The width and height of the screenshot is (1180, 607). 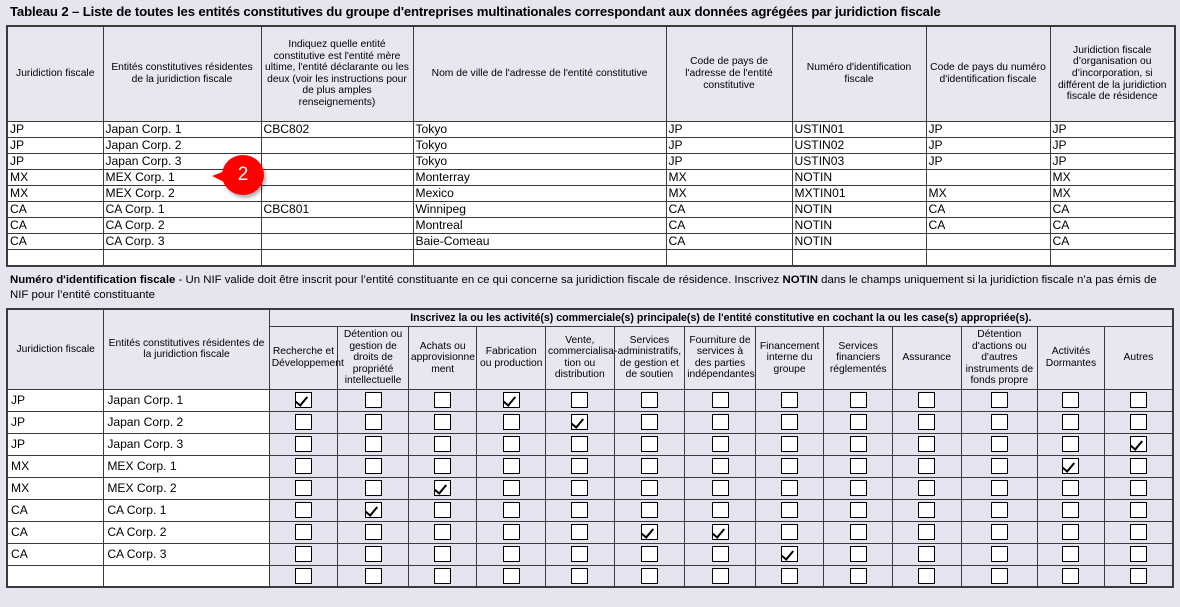 I want to click on table2-jurisdiction-cell: CA, so click(x=55, y=510).